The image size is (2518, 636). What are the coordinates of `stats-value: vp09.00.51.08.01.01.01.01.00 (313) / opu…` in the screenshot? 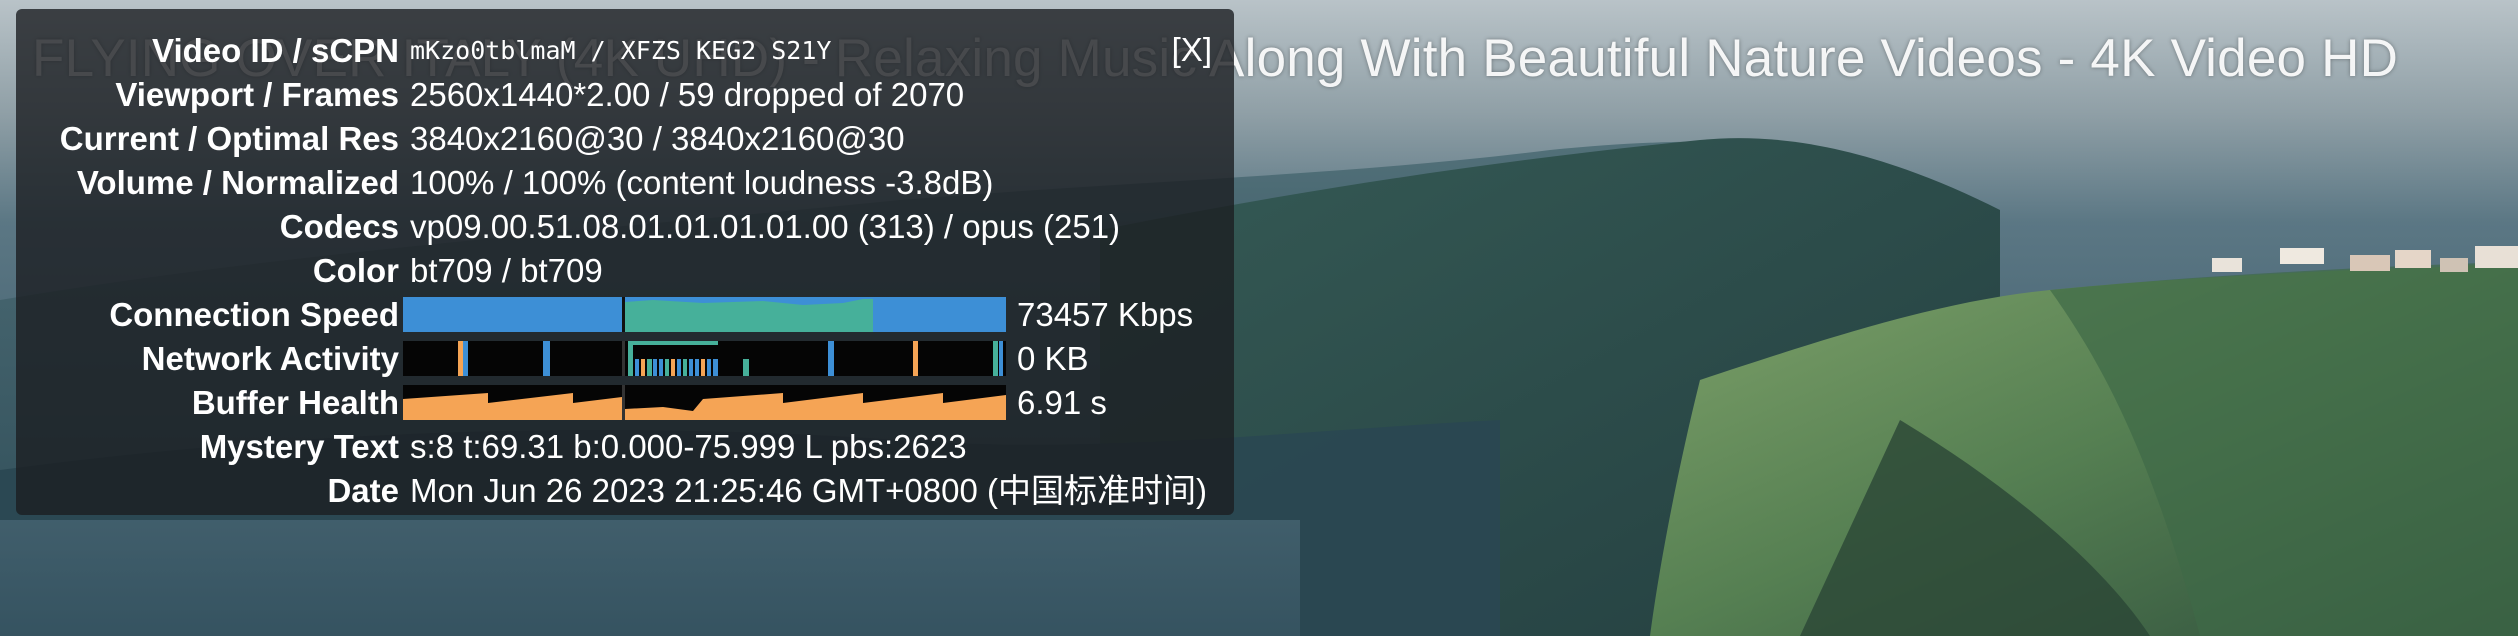 It's located at (765, 227).